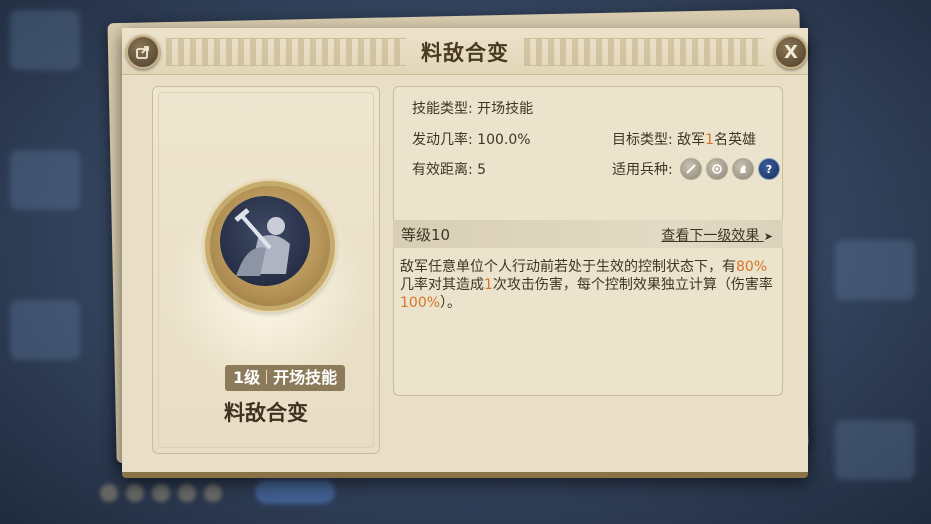  I want to click on skill-type-value: 开场技能, so click(505, 109).